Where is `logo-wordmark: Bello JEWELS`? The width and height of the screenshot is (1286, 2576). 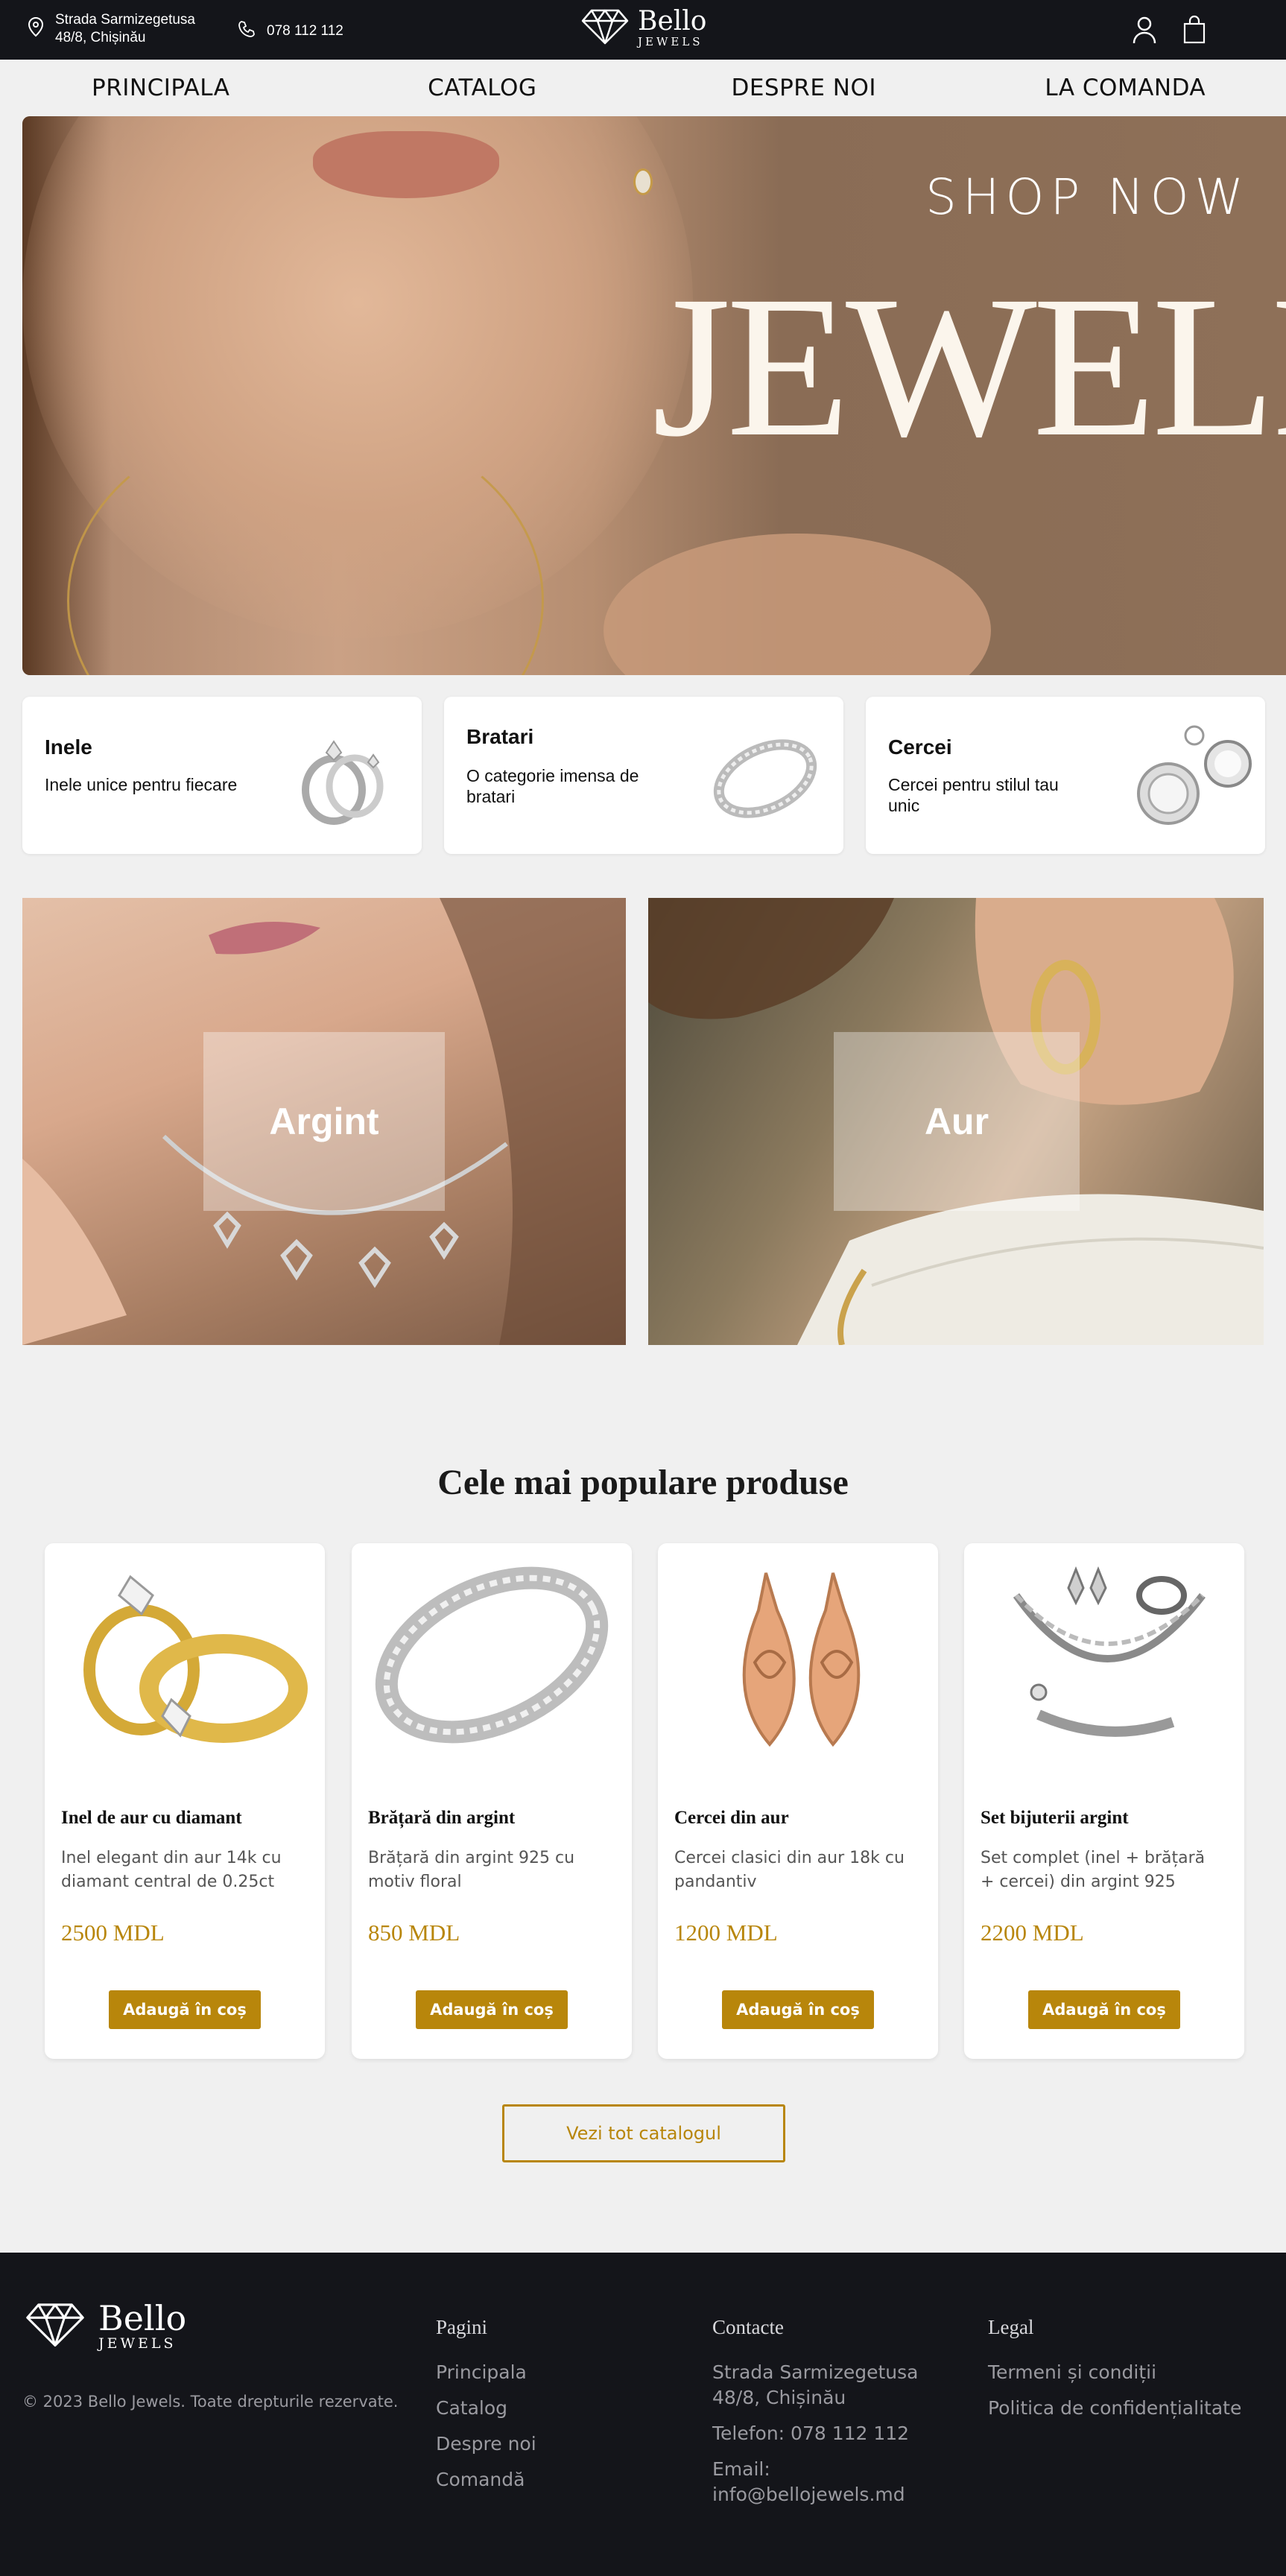
logo-wordmark: Bello JEWELS is located at coordinates (672, 28).